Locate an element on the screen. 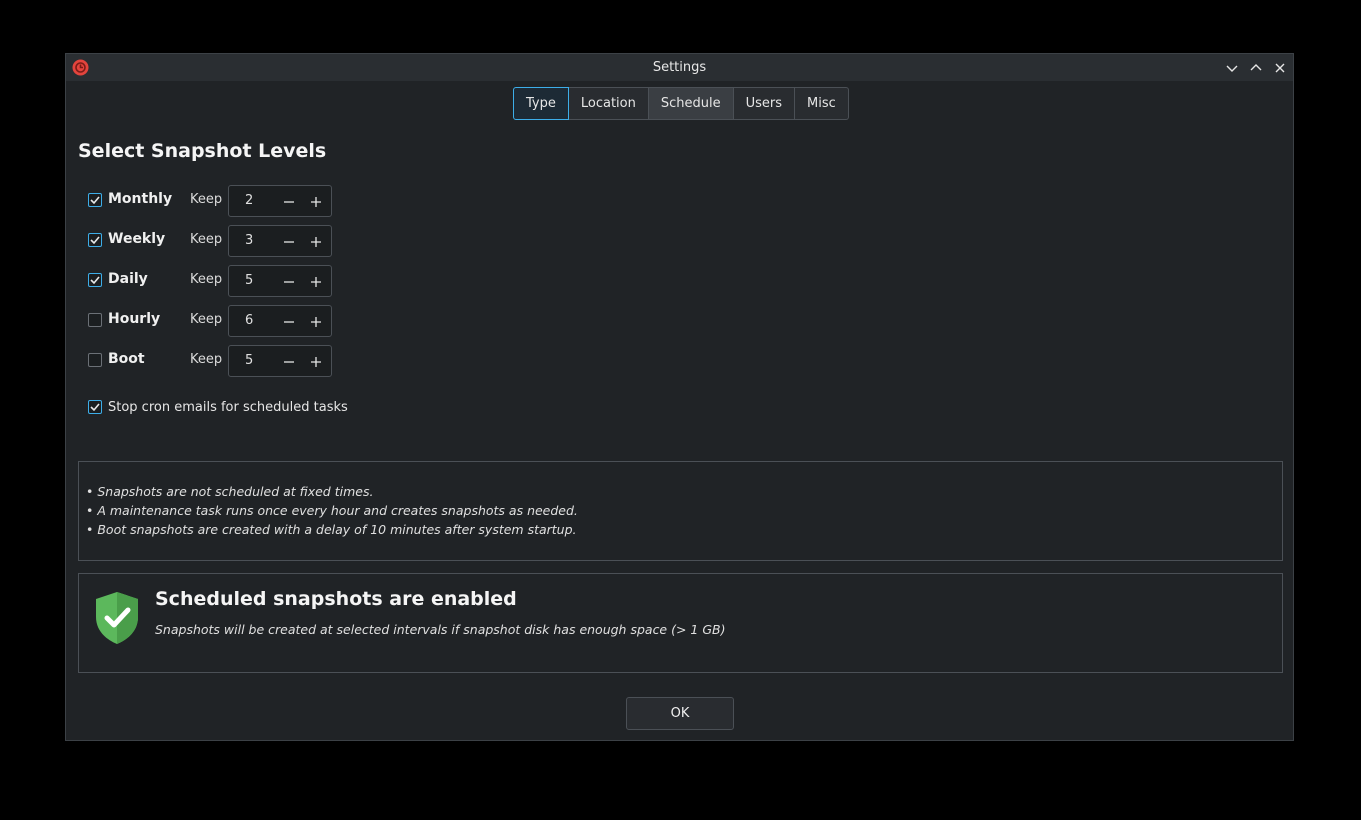 This screenshot has width=1361, height=820. tab-location: Location is located at coordinates (608, 103).